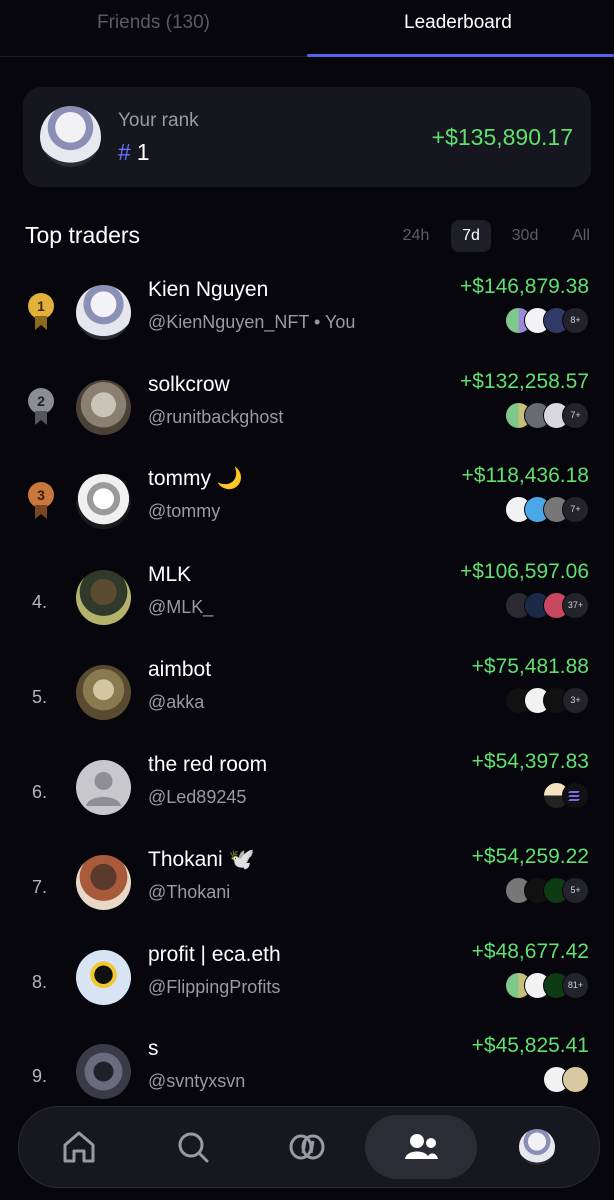 This screenshot has width=614, height=1200. What do you see at coordinates (207, 765) in the screenshot?
I see `trader-name: the red room` at bounding box center [207, 765].